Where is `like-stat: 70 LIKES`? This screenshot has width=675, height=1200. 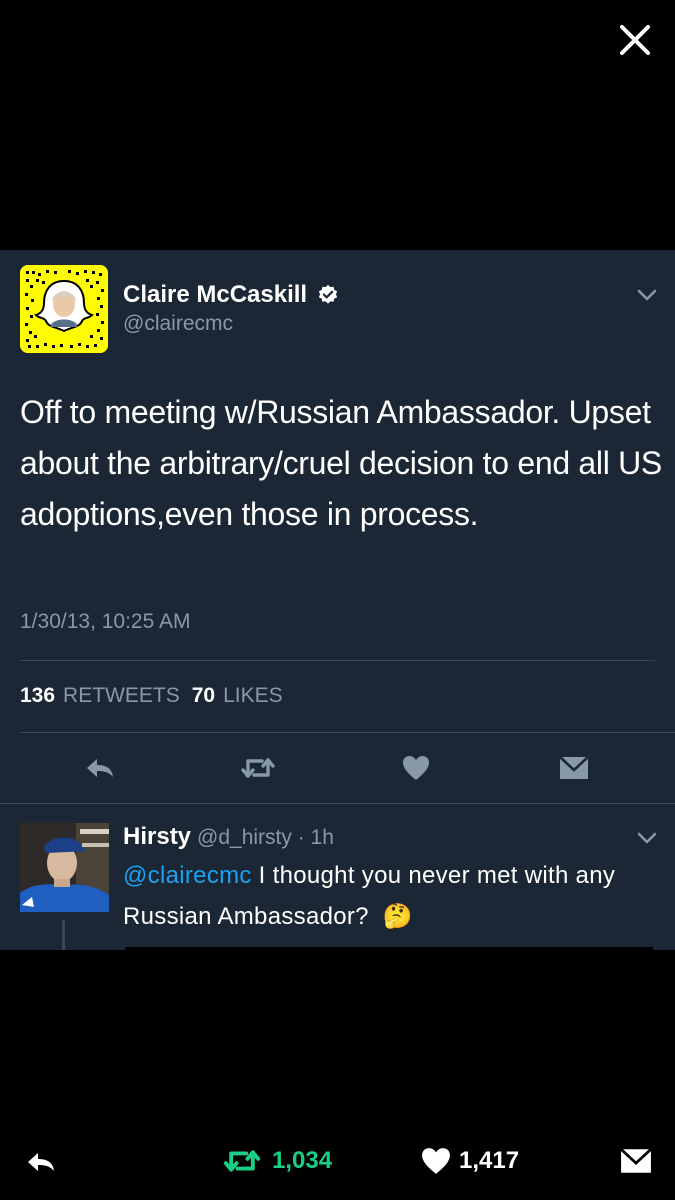 like-stat: 70 LIKES is located at coordinates (237, 696).